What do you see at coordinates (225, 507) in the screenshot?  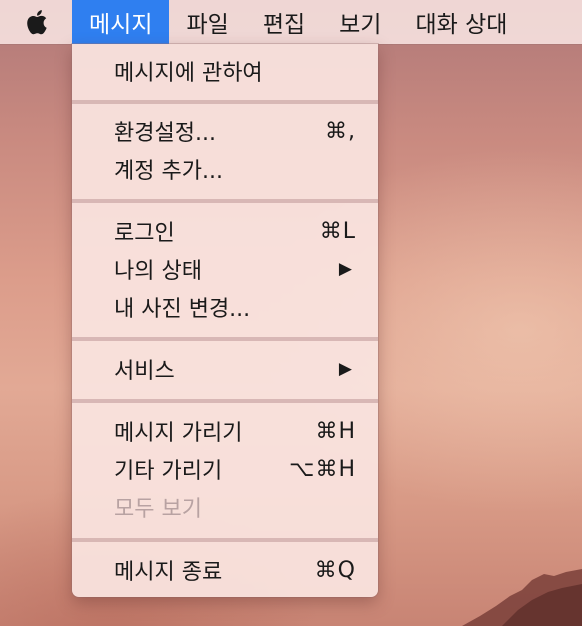 I see `menu-item-show-all: 모두 보기` at bounding box center [225, 507].